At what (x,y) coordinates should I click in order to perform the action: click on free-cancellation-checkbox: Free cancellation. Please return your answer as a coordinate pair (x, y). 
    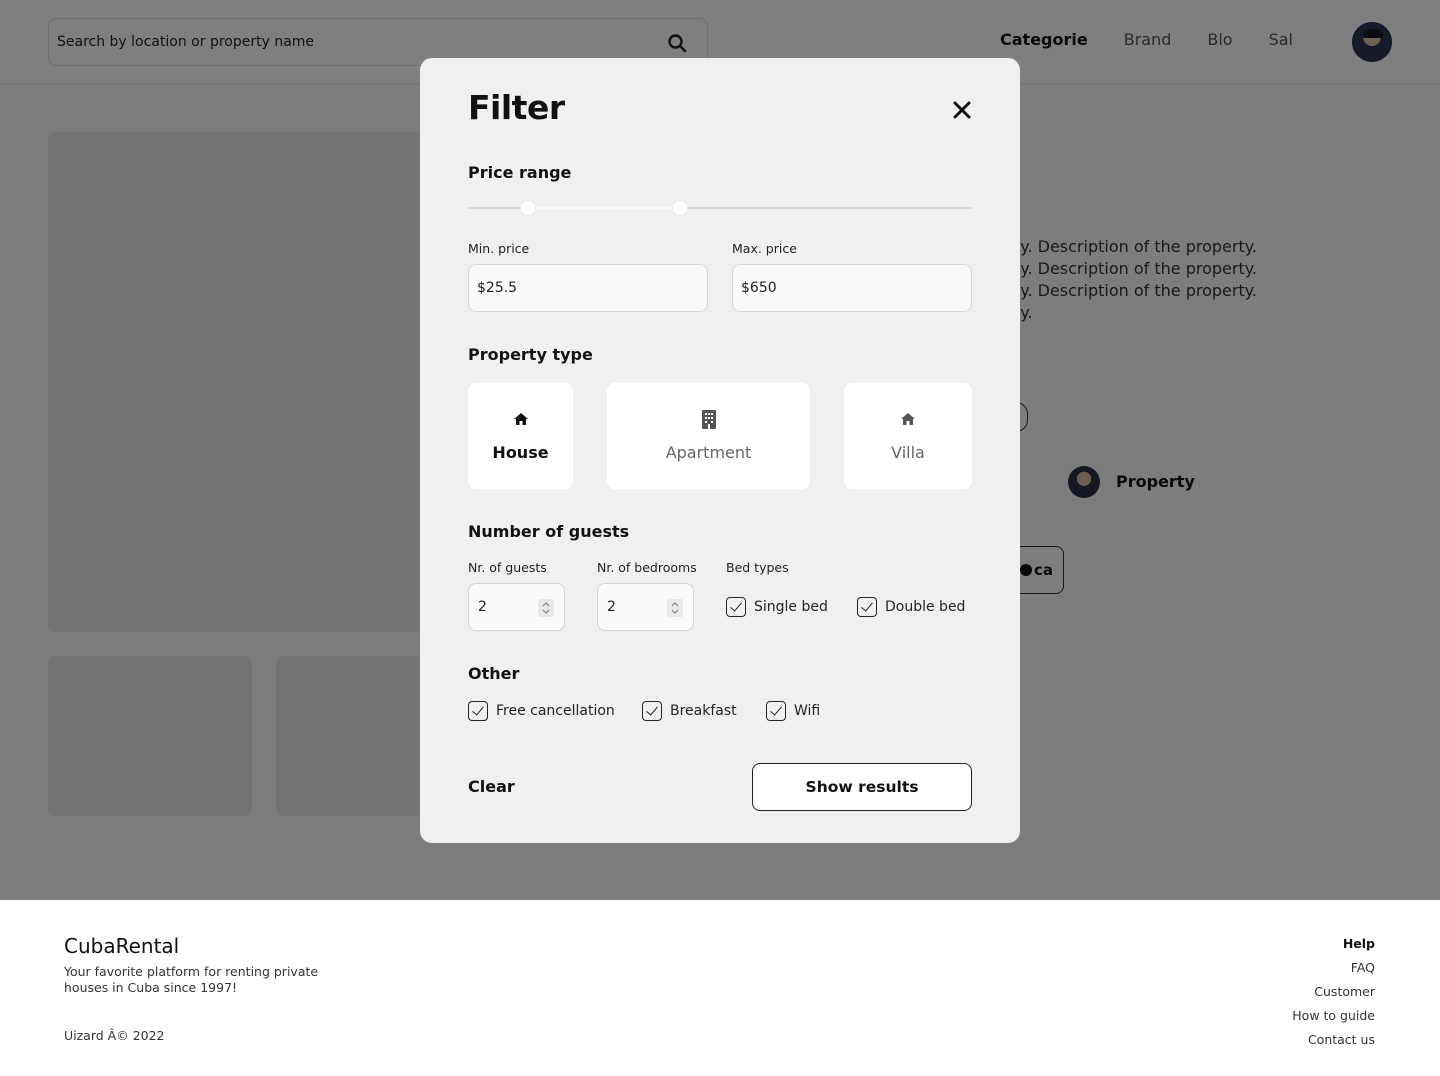
    Looking at the image, I should click on (541, 711).